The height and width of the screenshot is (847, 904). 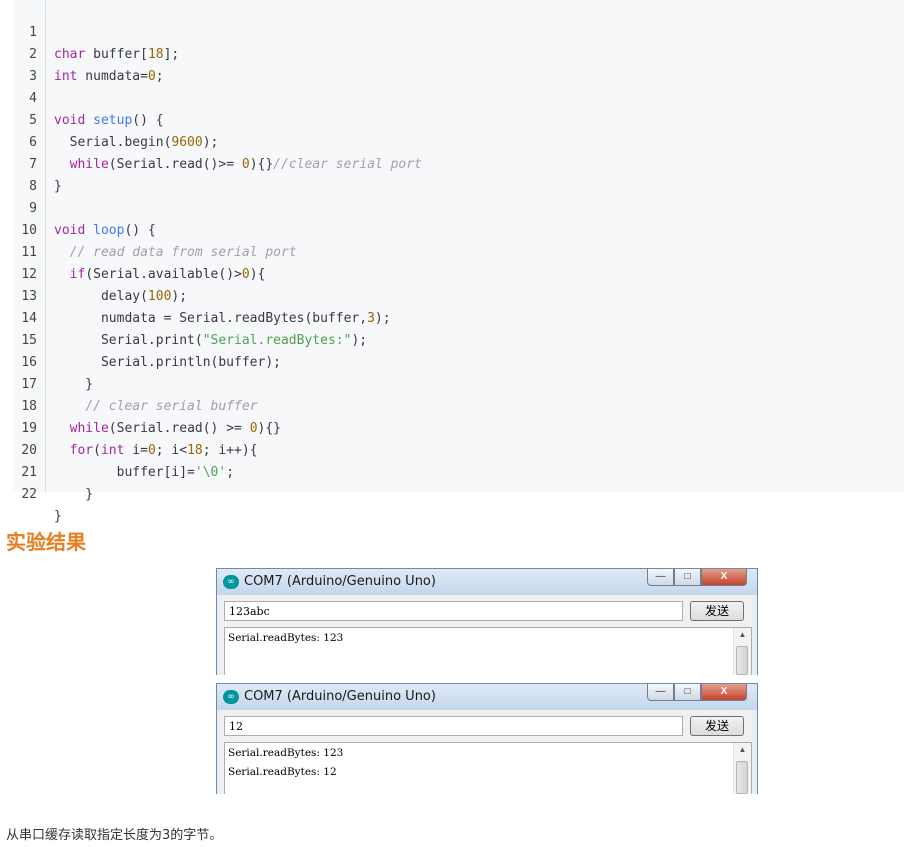 What do you see at coordinates (171, 450) in the screenshot?
I see `code-token: ; i<` at bounding box center [171, 450].